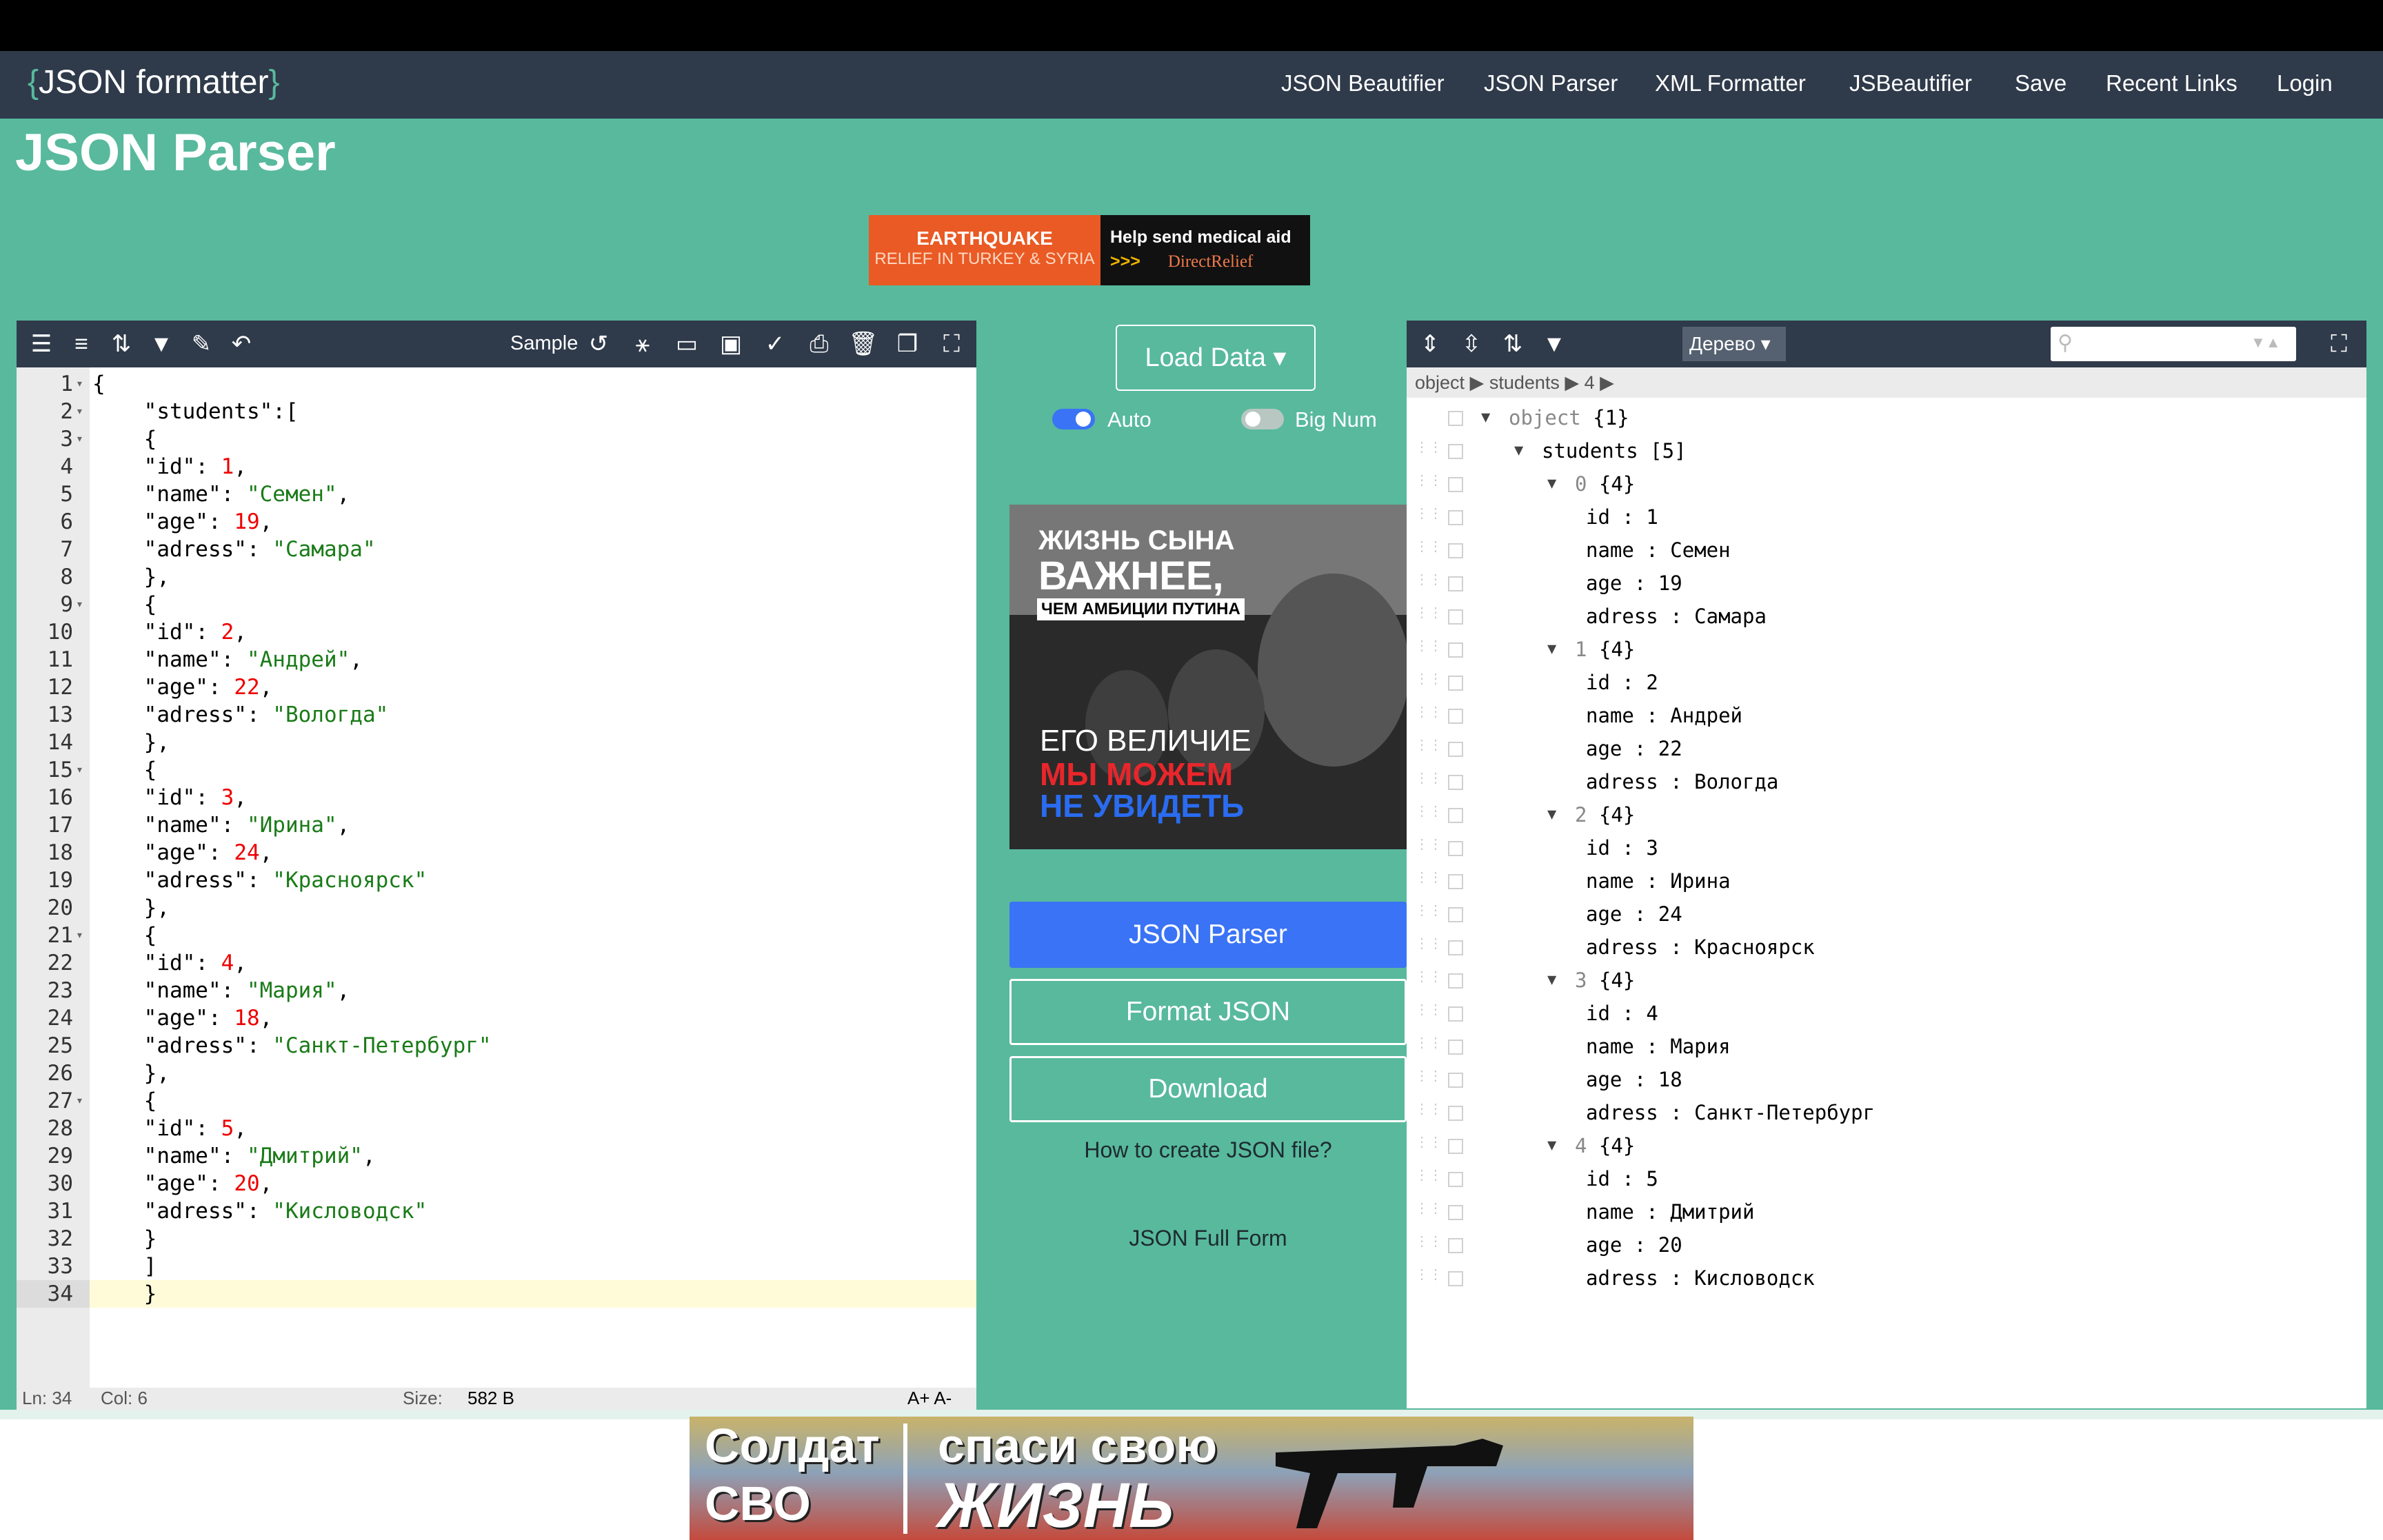 The height and width of the screenshot is (1540, 2383). I want to click on code-line: 32 }, so click(496, 1239).